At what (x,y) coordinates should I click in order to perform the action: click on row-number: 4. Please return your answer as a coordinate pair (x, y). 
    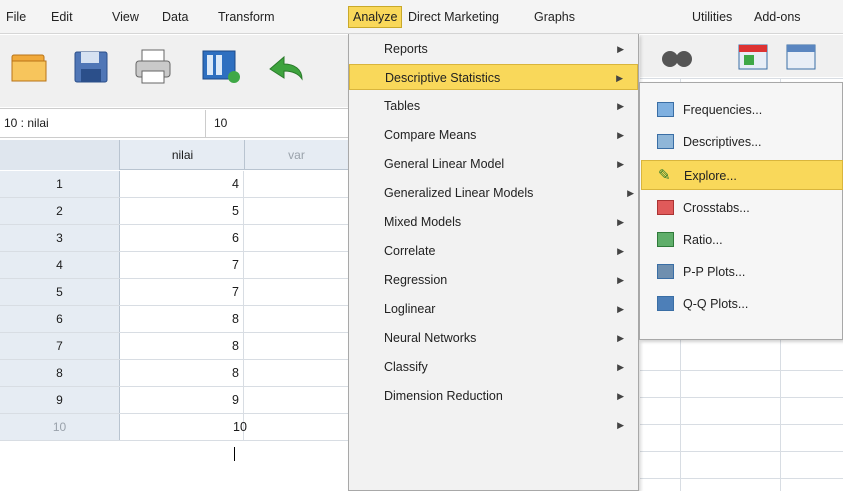
    Looking at the image, I should click on (60, 265).